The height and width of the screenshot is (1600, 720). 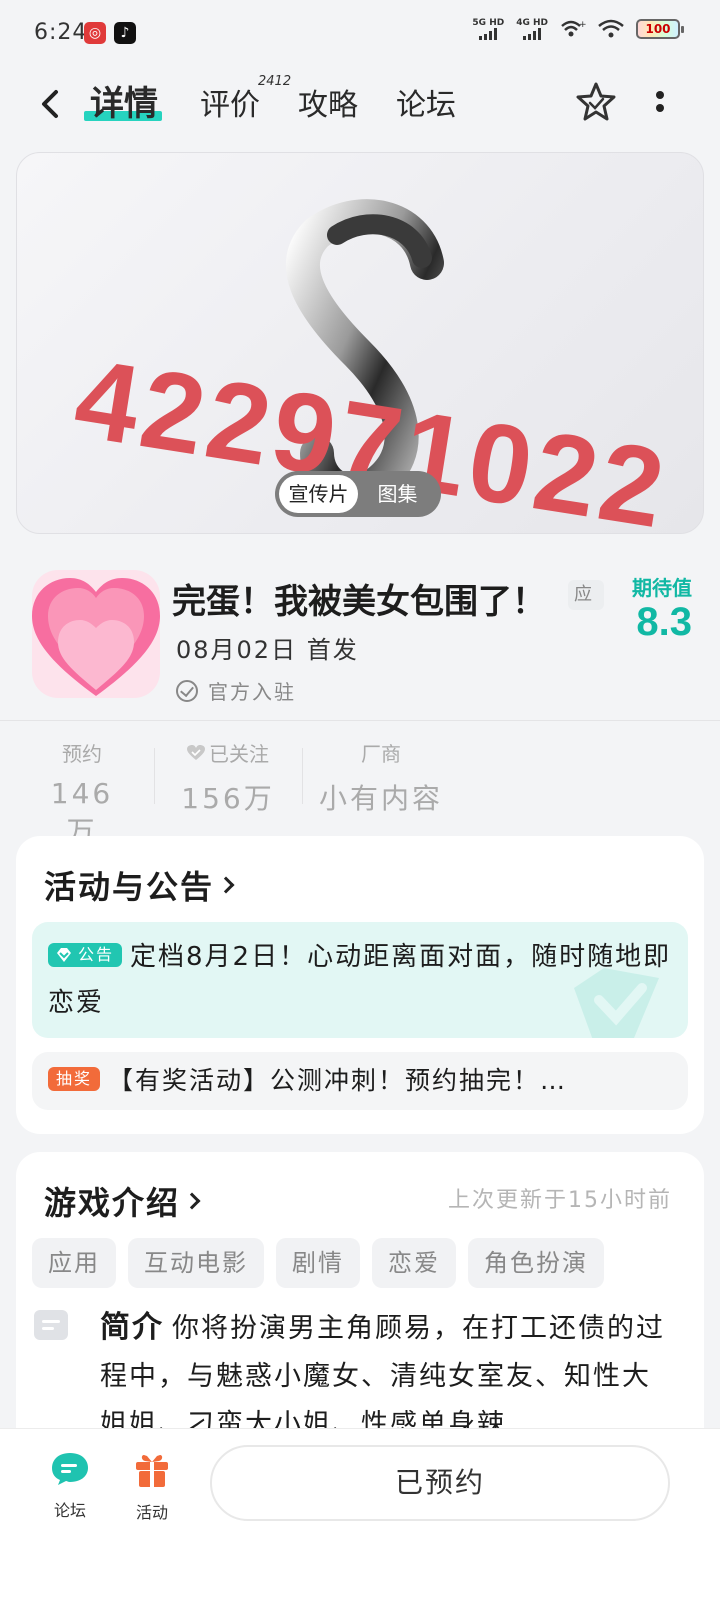 I want to click on status-bar: 6:24 ◎ ♪ 5G HD 4G HD + 100, so click(x=360, y=33).